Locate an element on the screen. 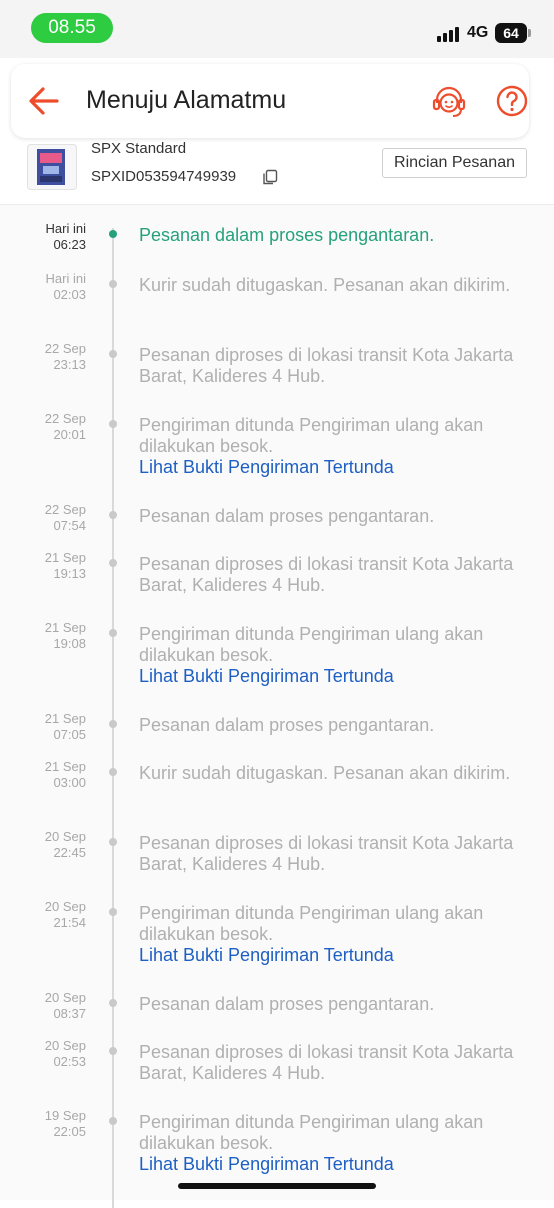  event-datetime: 20 Sep 02:53 is located at coordinates (43, 1054).